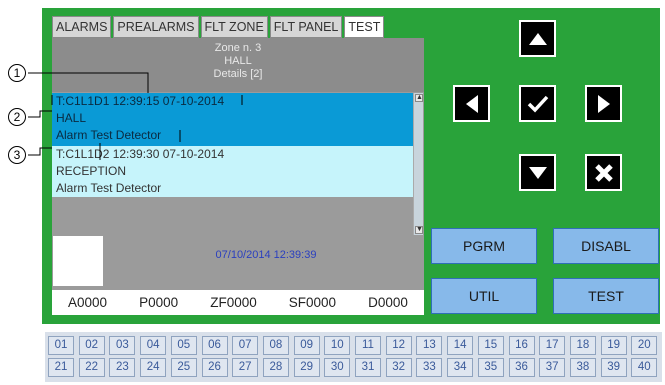 Image resolution: width=665 pixels, height=385 pixels. I want to click on zone-cell: 04, so click(153, 345).